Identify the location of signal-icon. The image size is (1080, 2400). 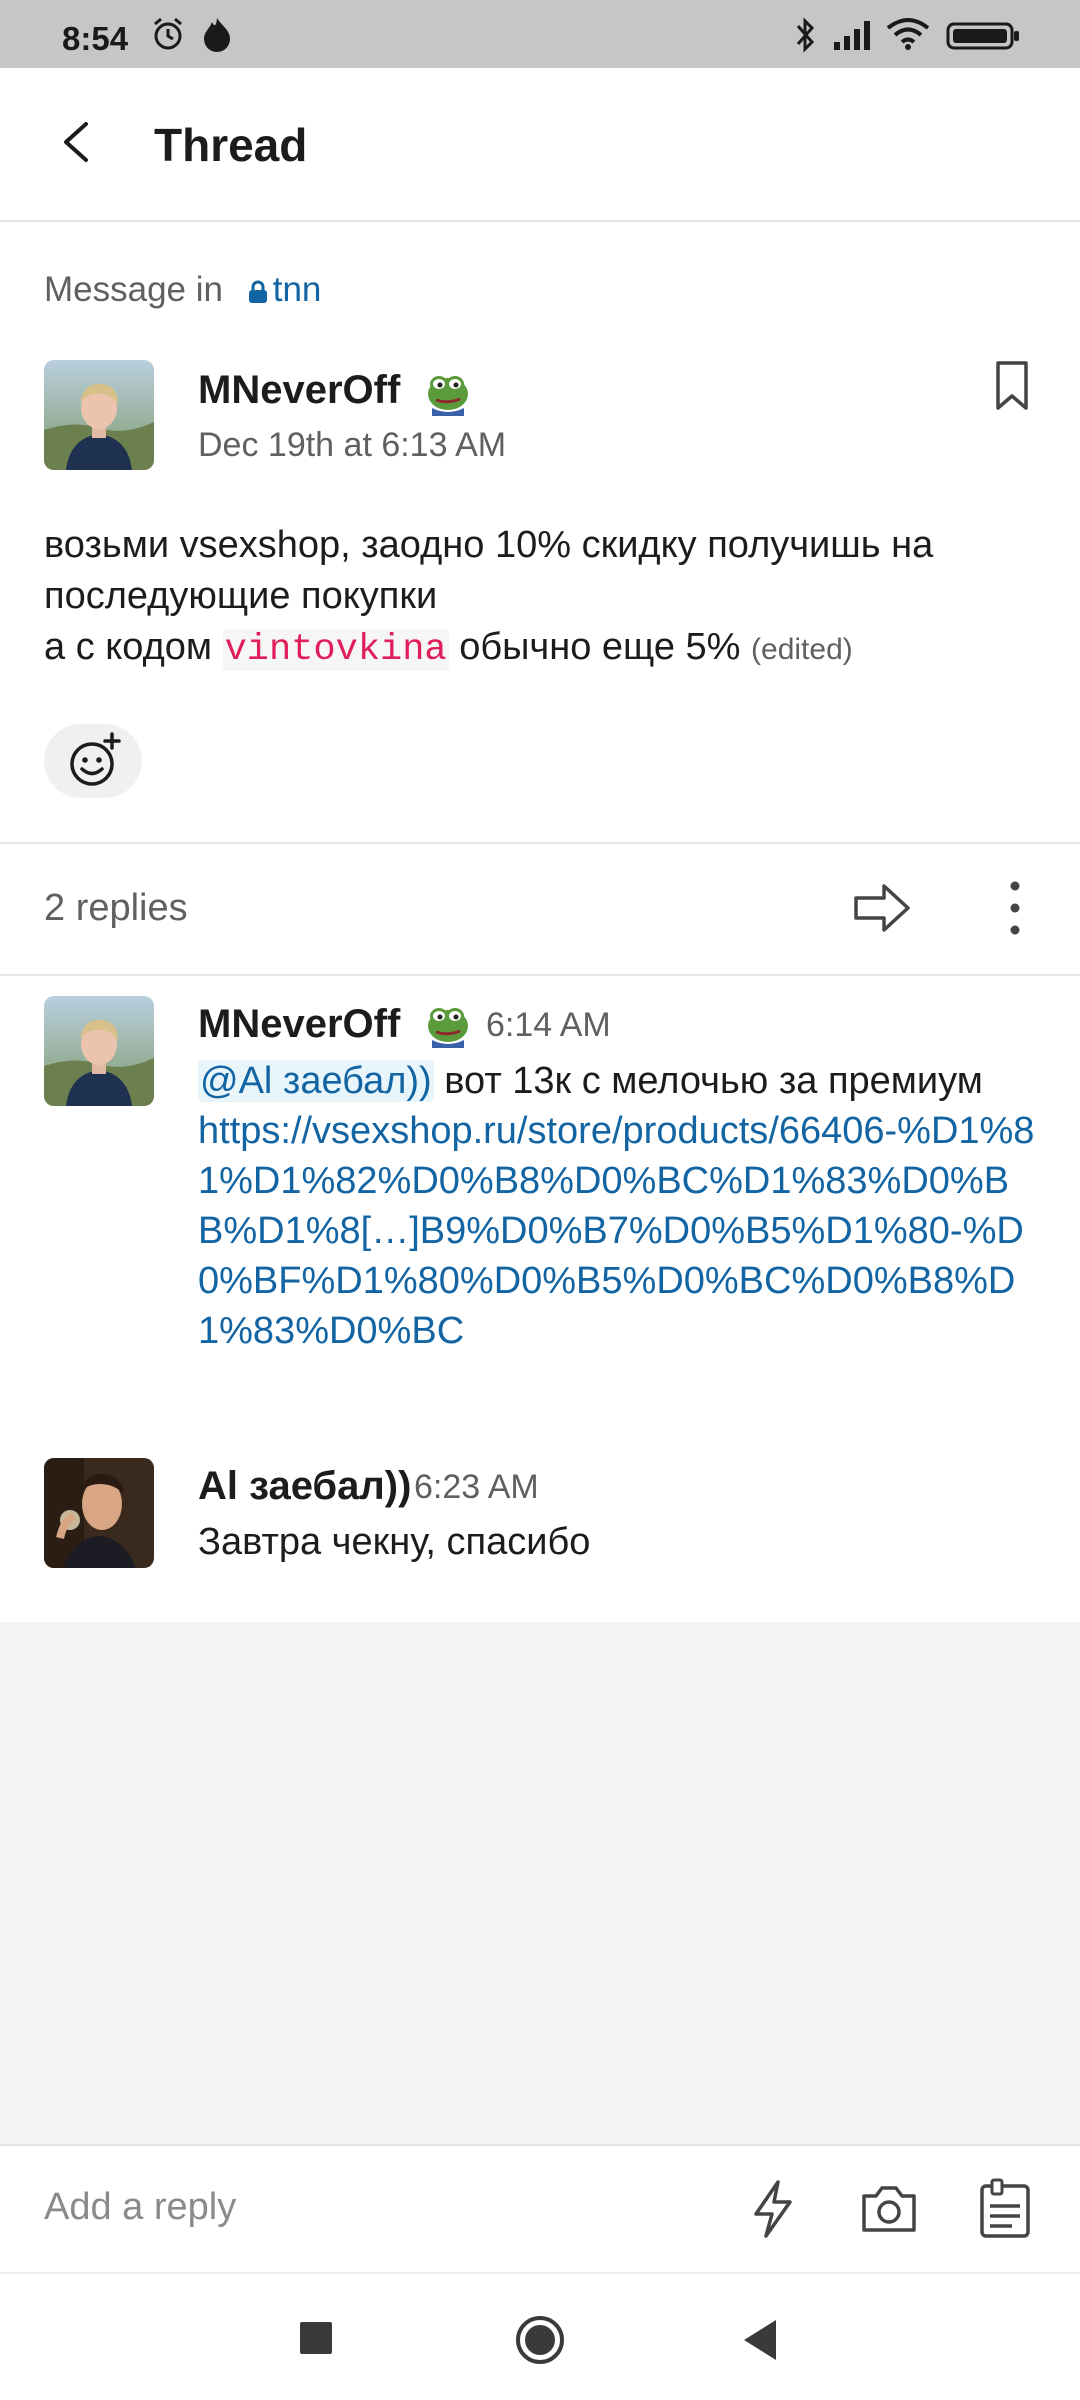
(852, 35).